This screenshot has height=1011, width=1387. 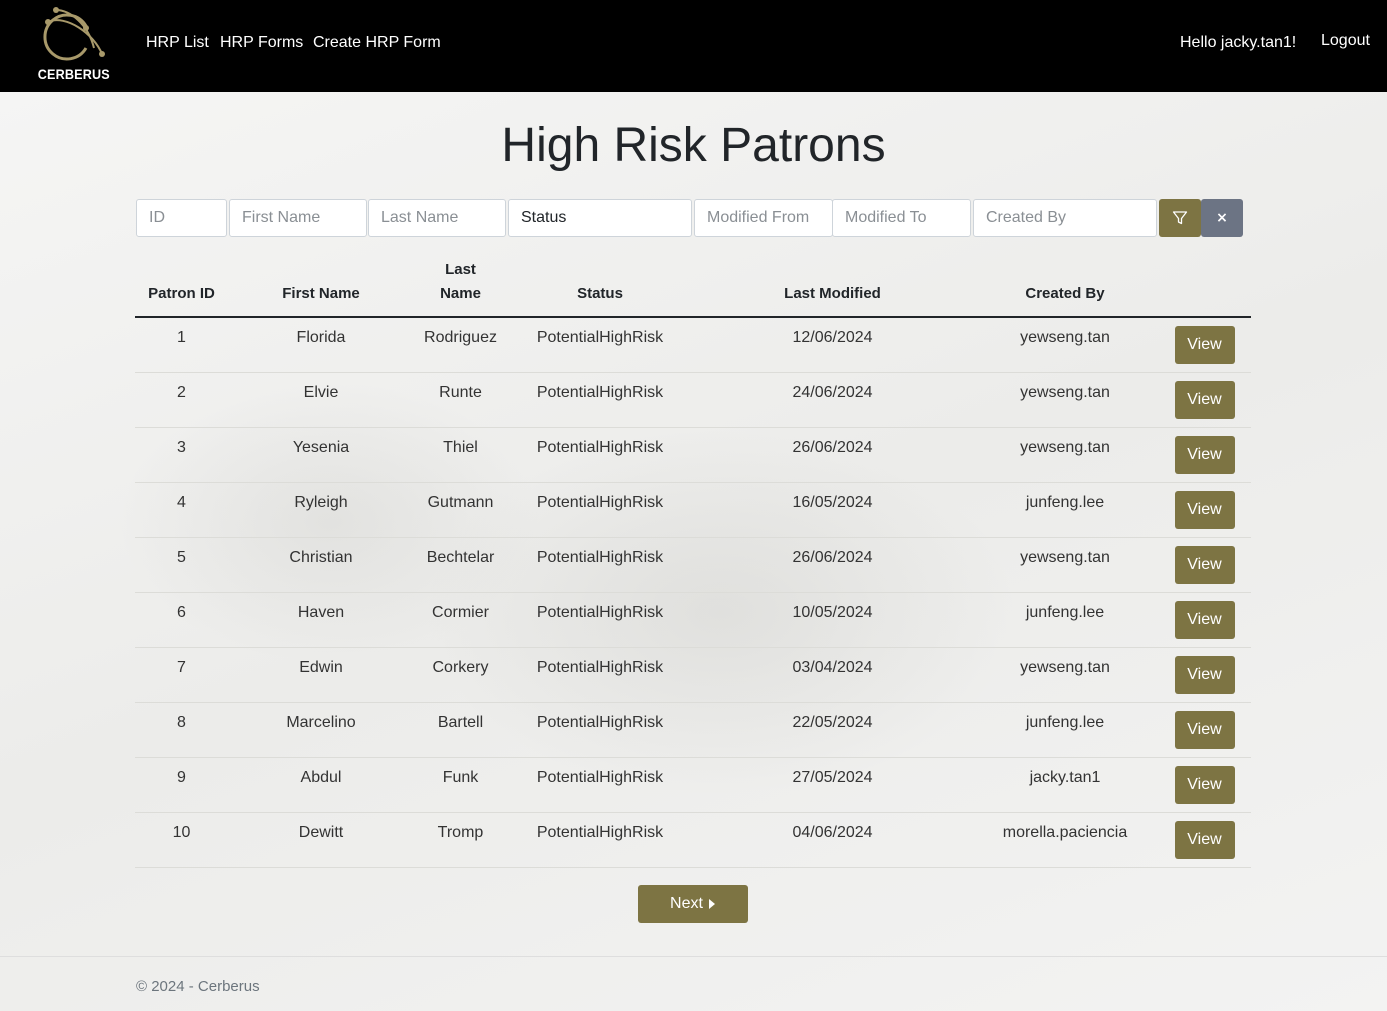 What do you see at coordinates (693, 145) in the screenshot?
I see `page-title: High Risk Patrons` at bounding box center [693, 145].